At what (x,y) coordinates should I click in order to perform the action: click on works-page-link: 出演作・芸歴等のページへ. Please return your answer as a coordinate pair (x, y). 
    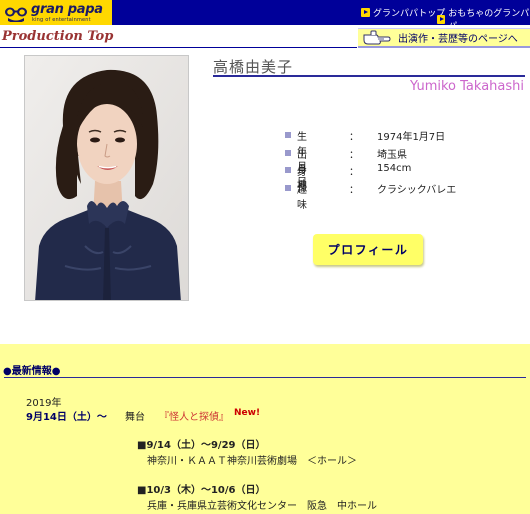
    Looking at the image, I should click on (444, 38).